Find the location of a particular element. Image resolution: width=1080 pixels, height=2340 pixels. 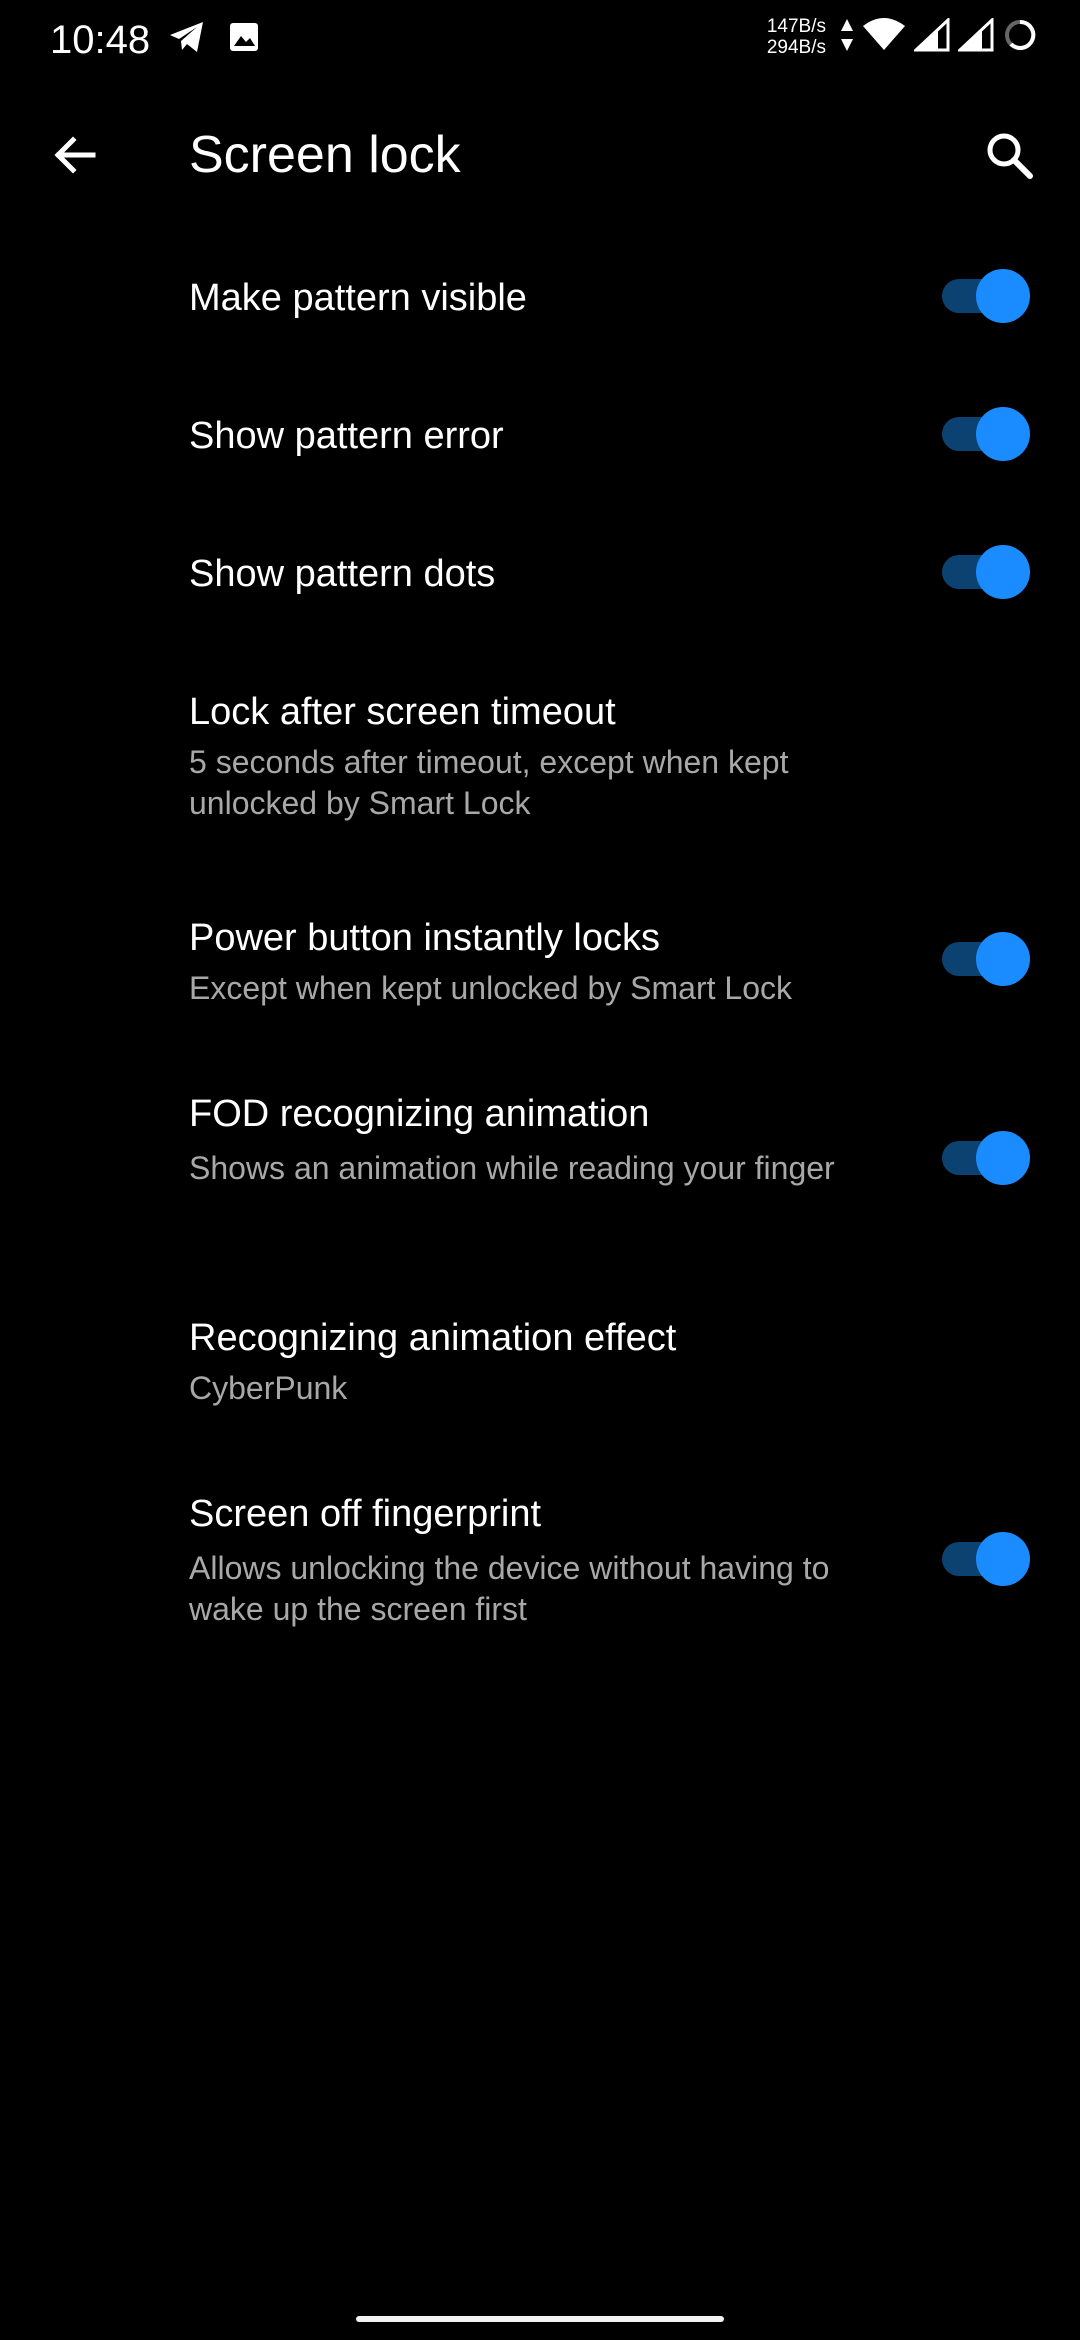

data-arrows-icon is located at coordinates (847, 37).